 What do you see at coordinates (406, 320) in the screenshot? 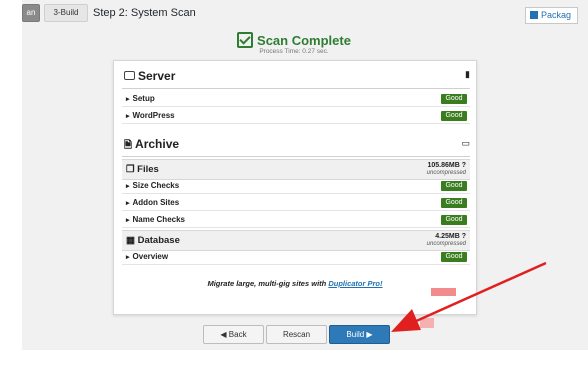
I see `arrow-head` at bounding box center [406, 320].